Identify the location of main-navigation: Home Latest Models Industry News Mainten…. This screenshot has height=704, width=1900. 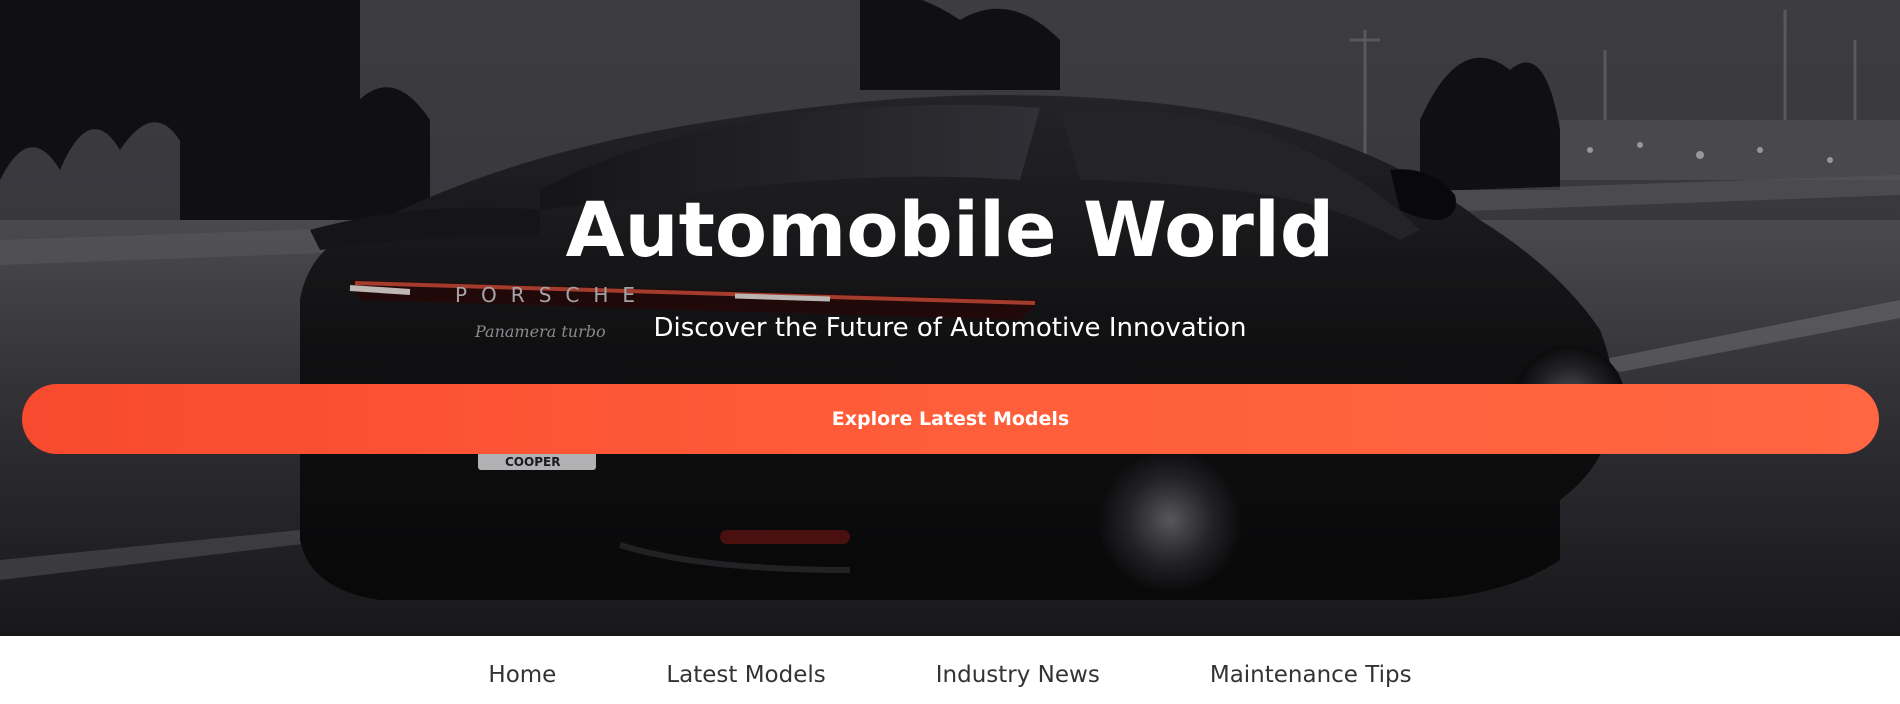
(950, 670).